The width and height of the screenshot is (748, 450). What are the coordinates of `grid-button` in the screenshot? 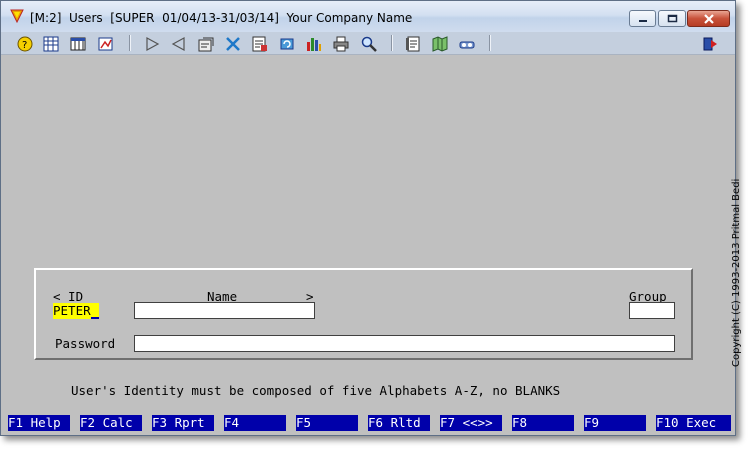 It's located at (51, 43).